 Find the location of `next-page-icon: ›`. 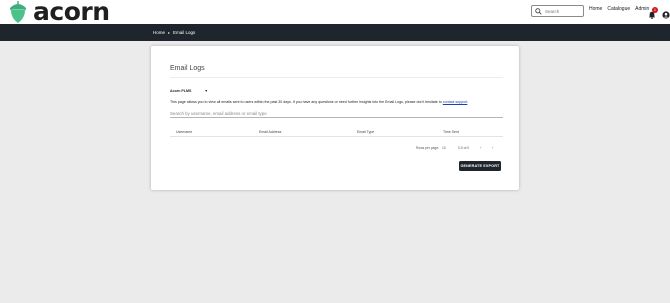

next-page-icon: › is located at coordinates (493, 147).